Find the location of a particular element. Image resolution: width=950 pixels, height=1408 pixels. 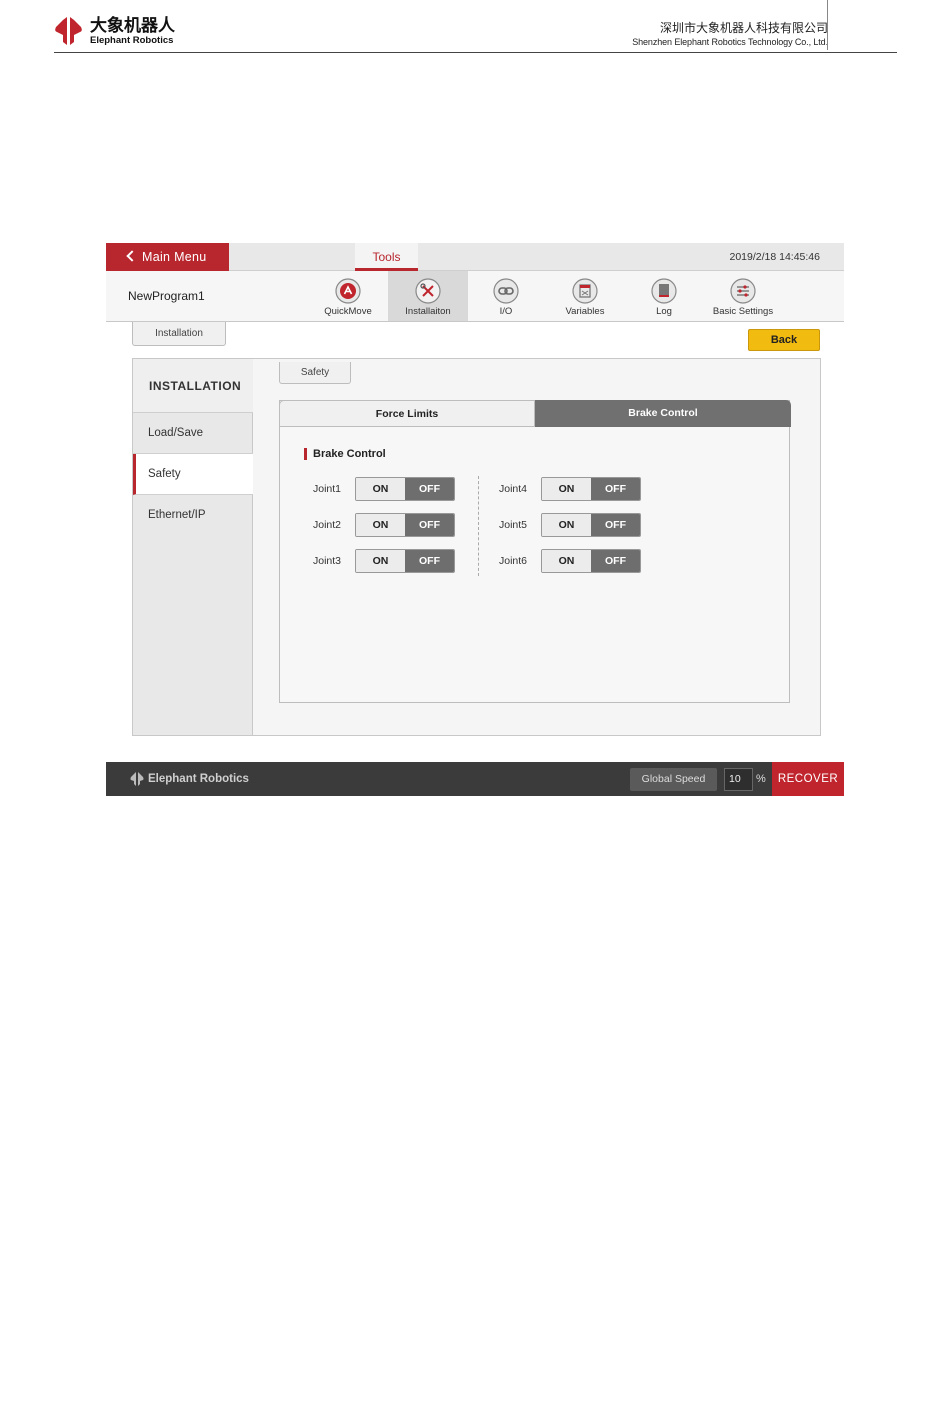

quickmove-icon is located at coordinates (348, 291).